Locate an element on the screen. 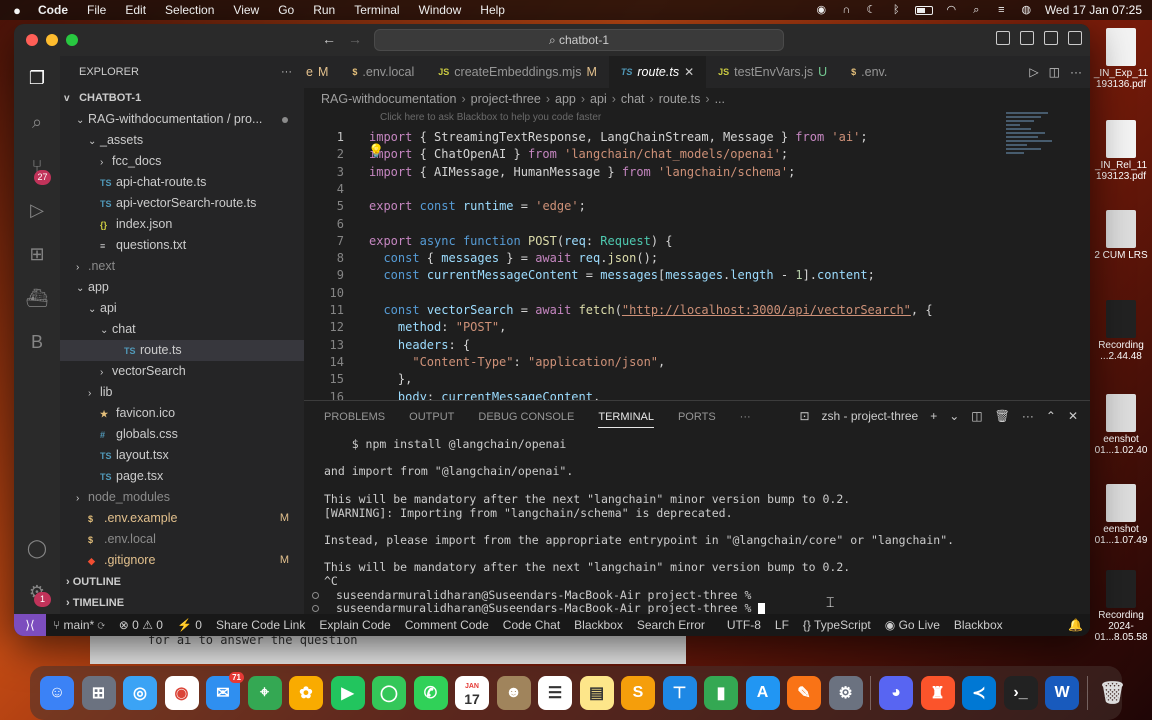 The height and width of the screenshot is (720, 1152). tab-terminal: TERMINAL is located at coordinates (626, 419).